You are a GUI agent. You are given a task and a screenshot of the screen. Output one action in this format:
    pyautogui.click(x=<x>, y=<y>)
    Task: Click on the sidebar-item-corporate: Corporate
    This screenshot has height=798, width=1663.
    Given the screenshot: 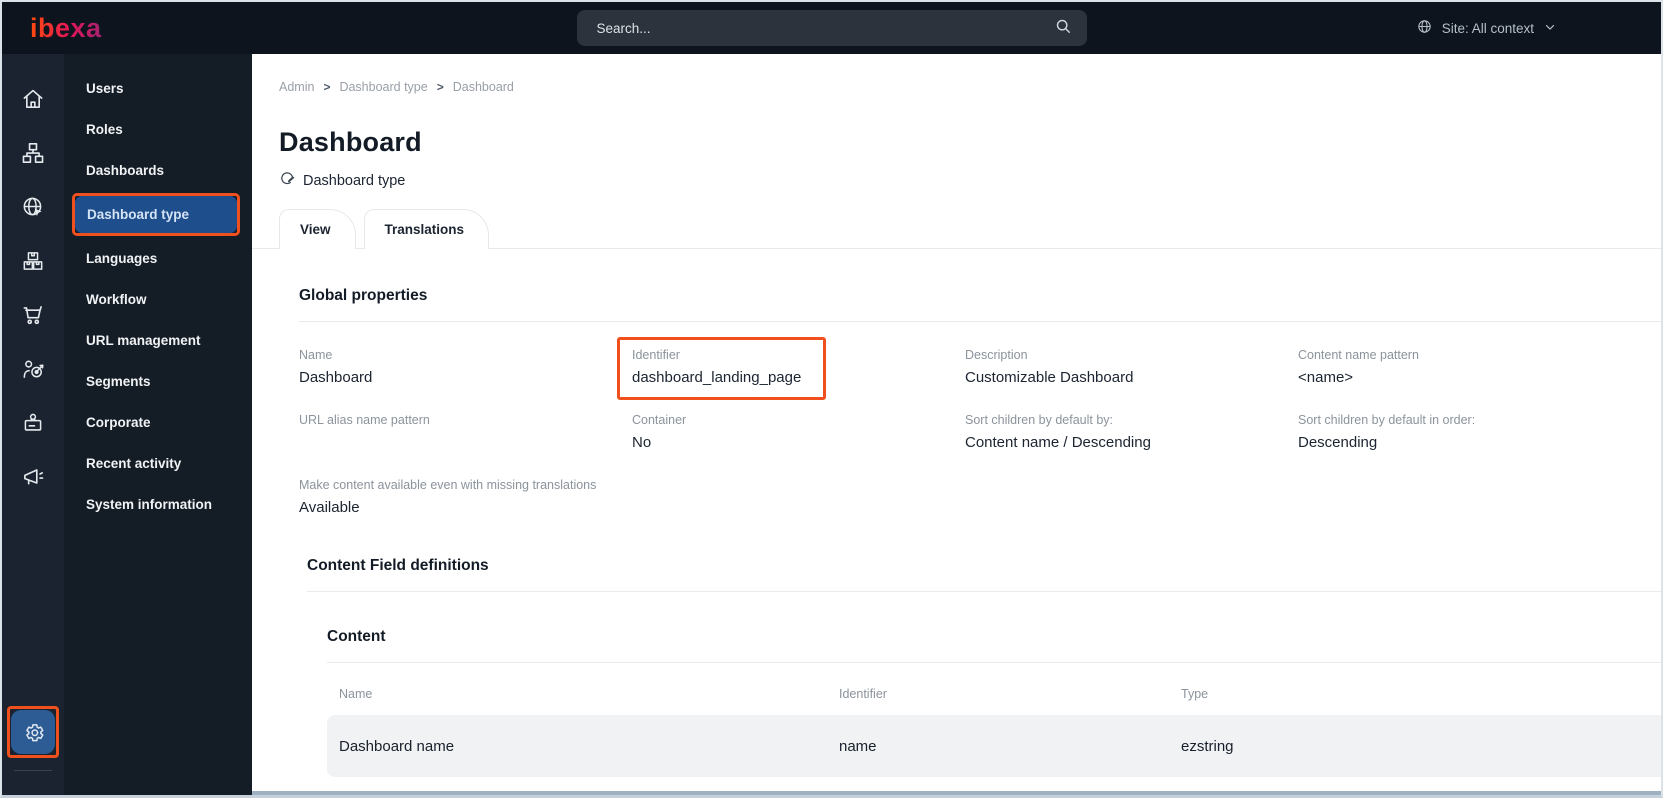 What is the action you would take?
    pyautogui.click(x=158, y=422)
    